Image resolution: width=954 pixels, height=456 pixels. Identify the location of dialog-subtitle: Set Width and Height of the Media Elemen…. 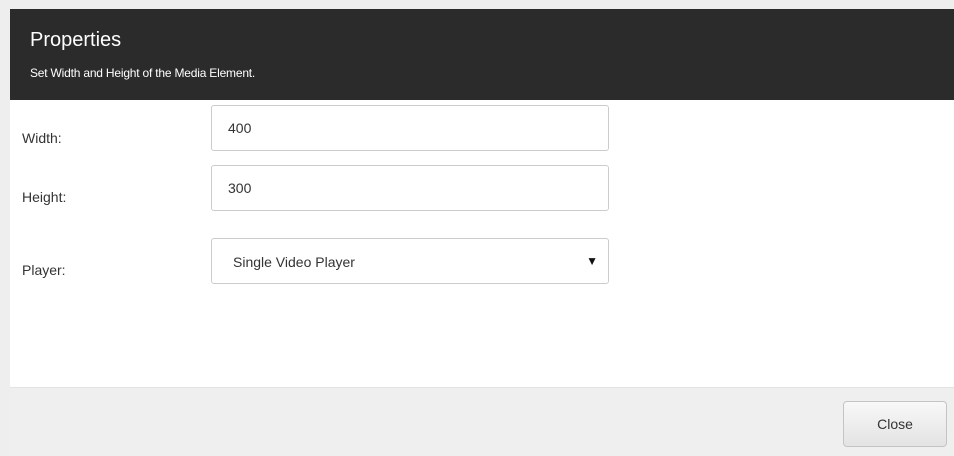
(143, 73).